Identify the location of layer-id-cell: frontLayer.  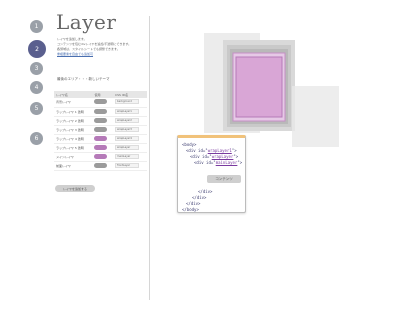
(130, 166).